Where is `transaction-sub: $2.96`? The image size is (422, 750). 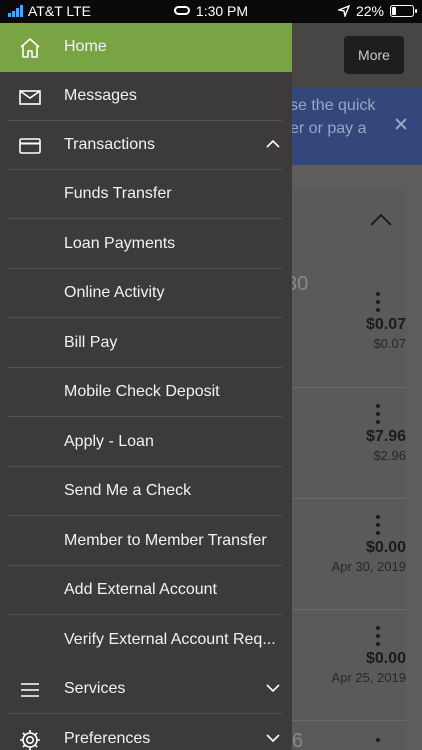 transaction-sub: $2.96 is located at coordinates (389, 455).